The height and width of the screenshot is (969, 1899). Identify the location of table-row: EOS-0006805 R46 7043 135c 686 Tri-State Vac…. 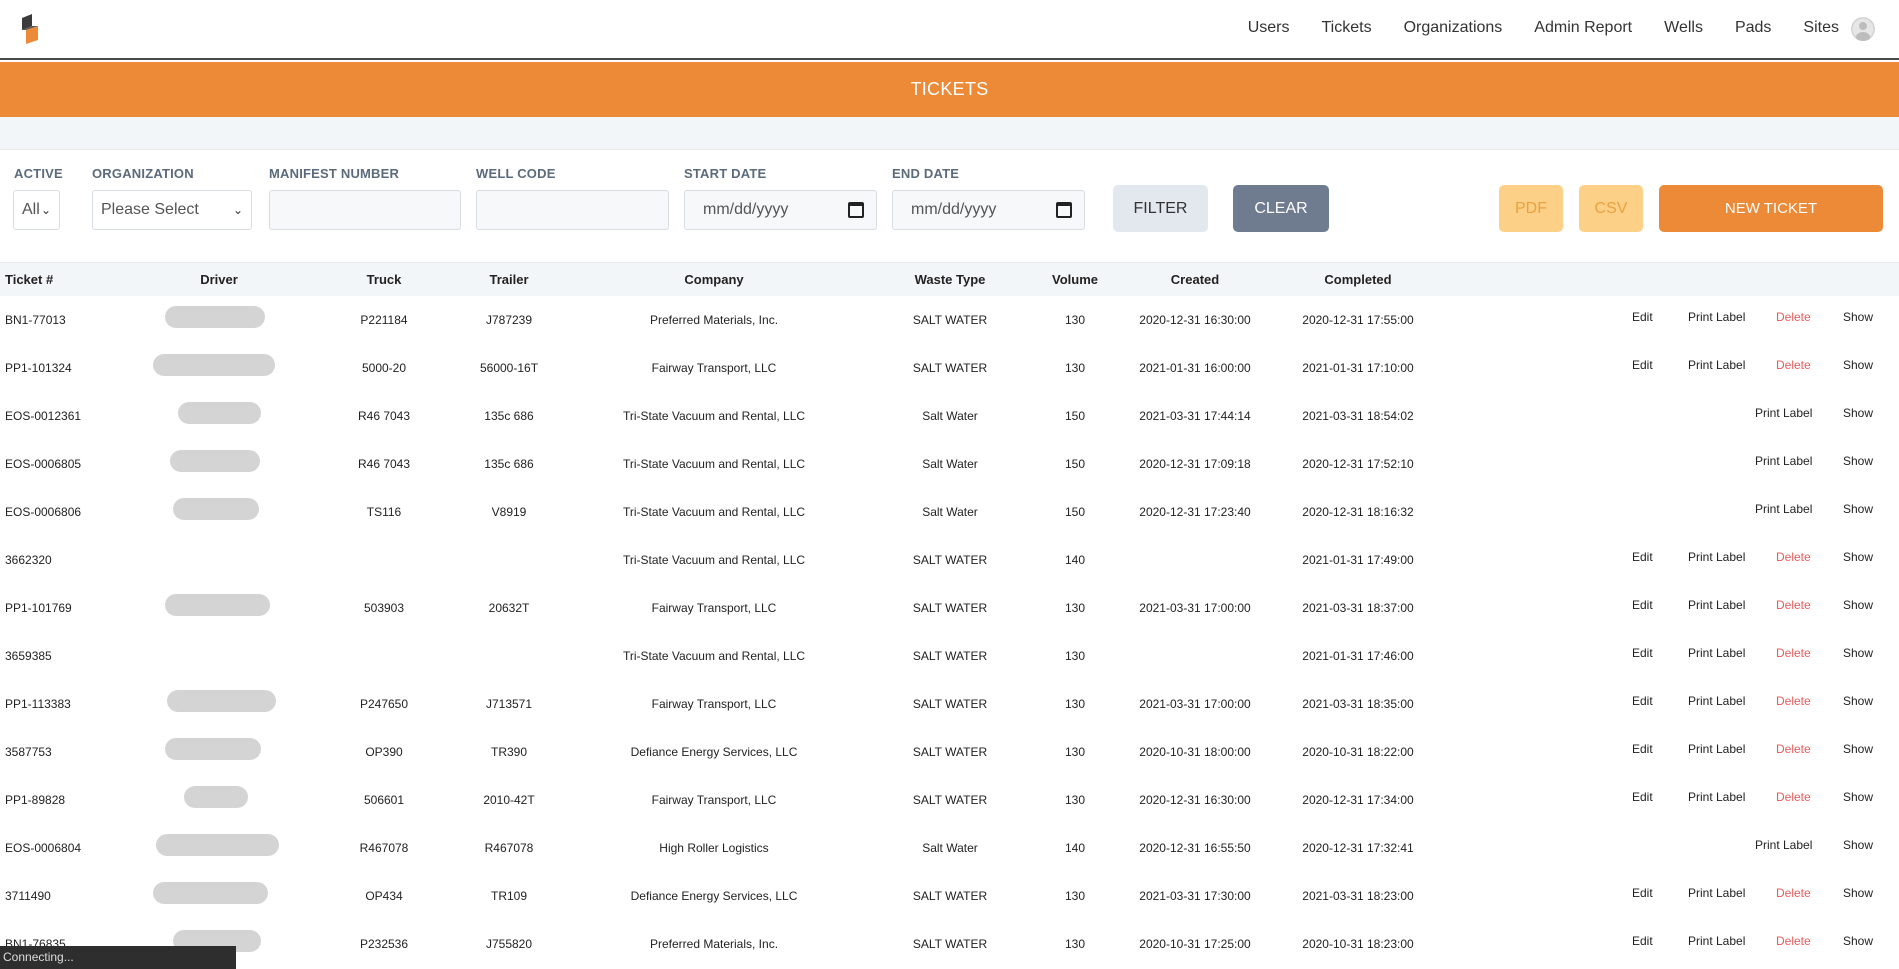
(949, 464).